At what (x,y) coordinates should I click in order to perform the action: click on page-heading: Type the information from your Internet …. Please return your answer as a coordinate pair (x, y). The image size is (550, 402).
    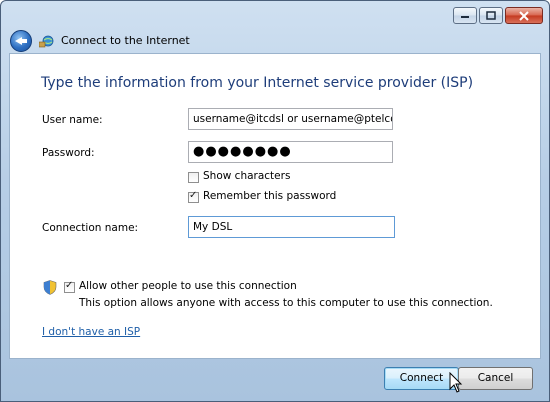
    Looking at the image, I should click on (257, 83).